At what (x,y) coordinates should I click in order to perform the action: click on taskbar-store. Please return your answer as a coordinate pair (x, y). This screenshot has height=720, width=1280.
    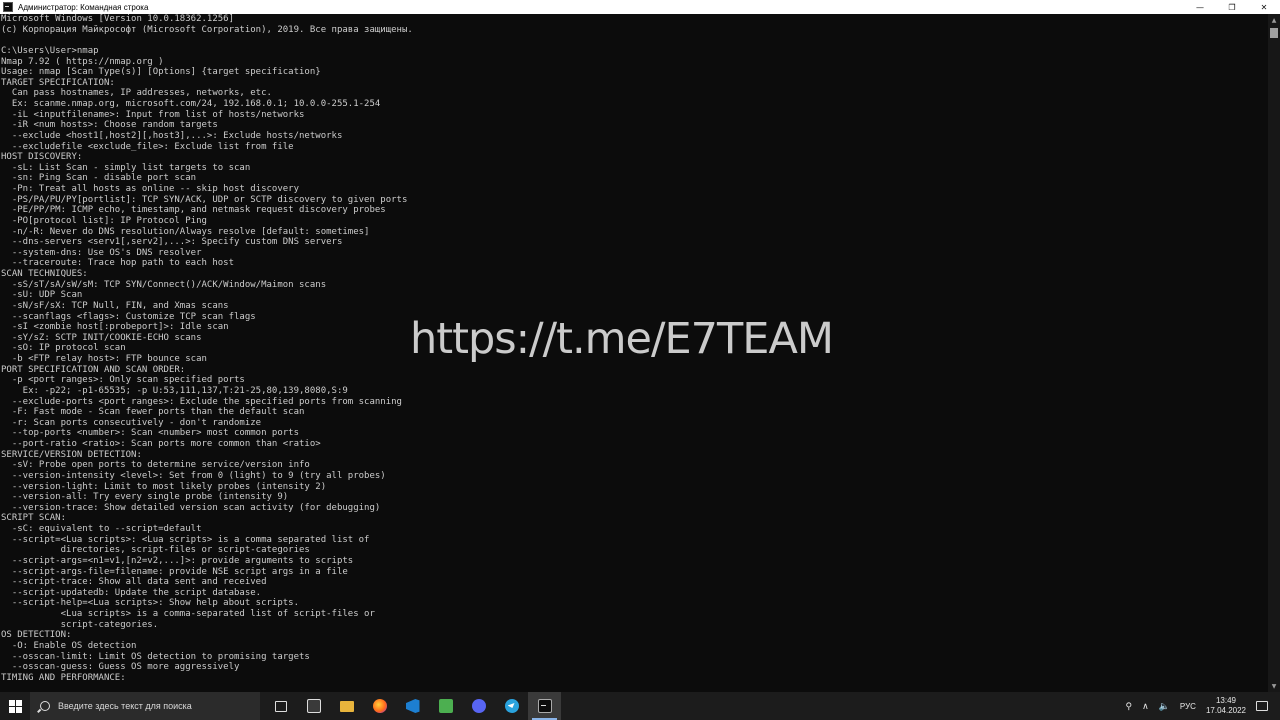
    Looking at the image, I should click on (313, 706).